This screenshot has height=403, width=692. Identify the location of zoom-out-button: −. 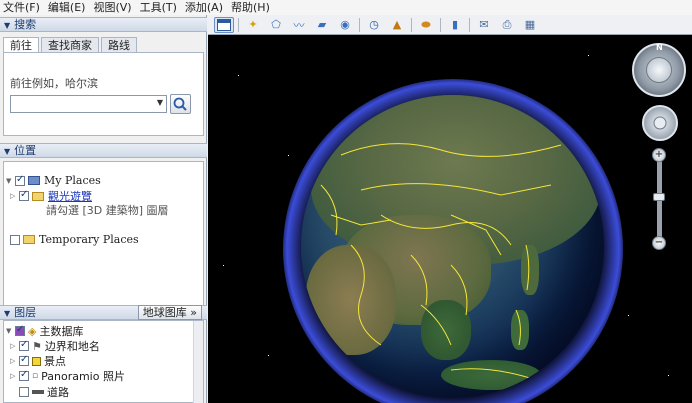
(659, 243).